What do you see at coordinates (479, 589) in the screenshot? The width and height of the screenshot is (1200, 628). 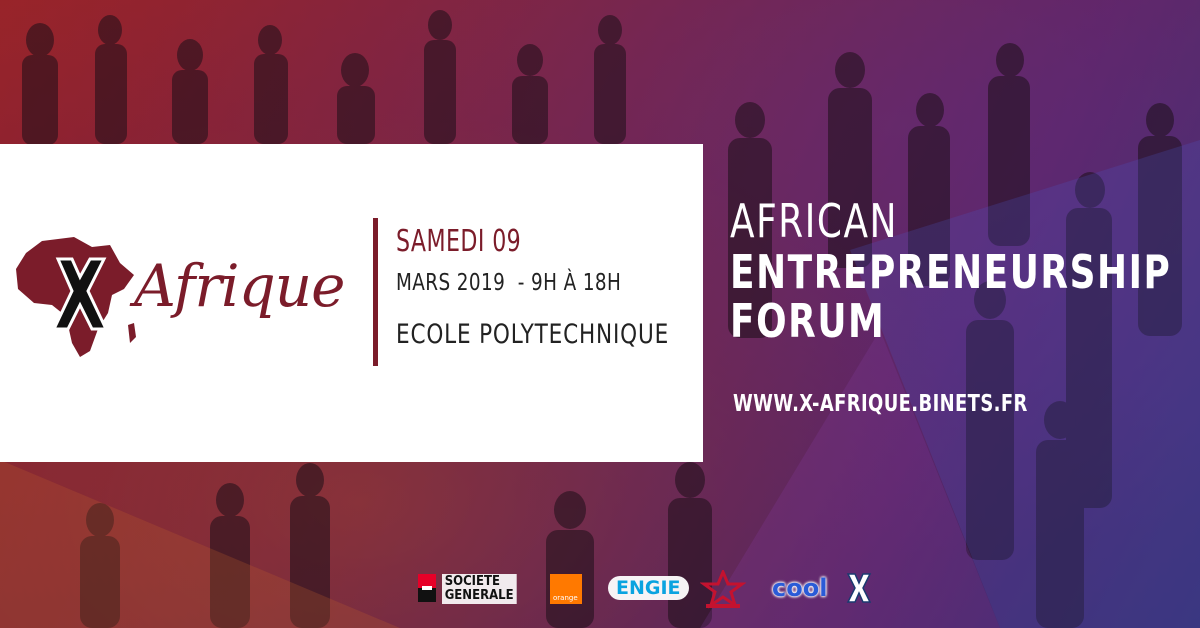 I see `societe-generale-logo: SOCIETE GENERALE` at bounding box center [479, 589].